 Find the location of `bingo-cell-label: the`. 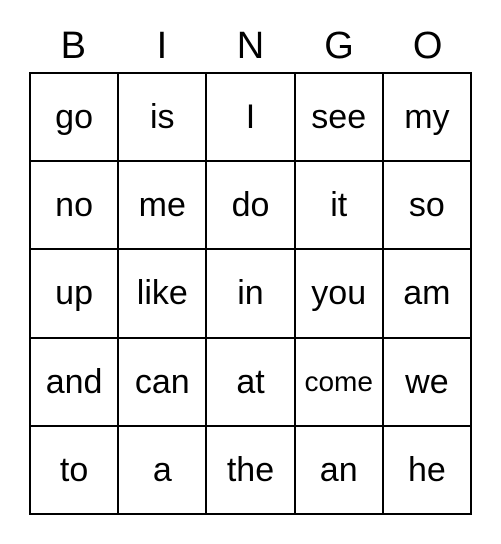

bingo-cell-label: the is located at coordinates (250, 469).